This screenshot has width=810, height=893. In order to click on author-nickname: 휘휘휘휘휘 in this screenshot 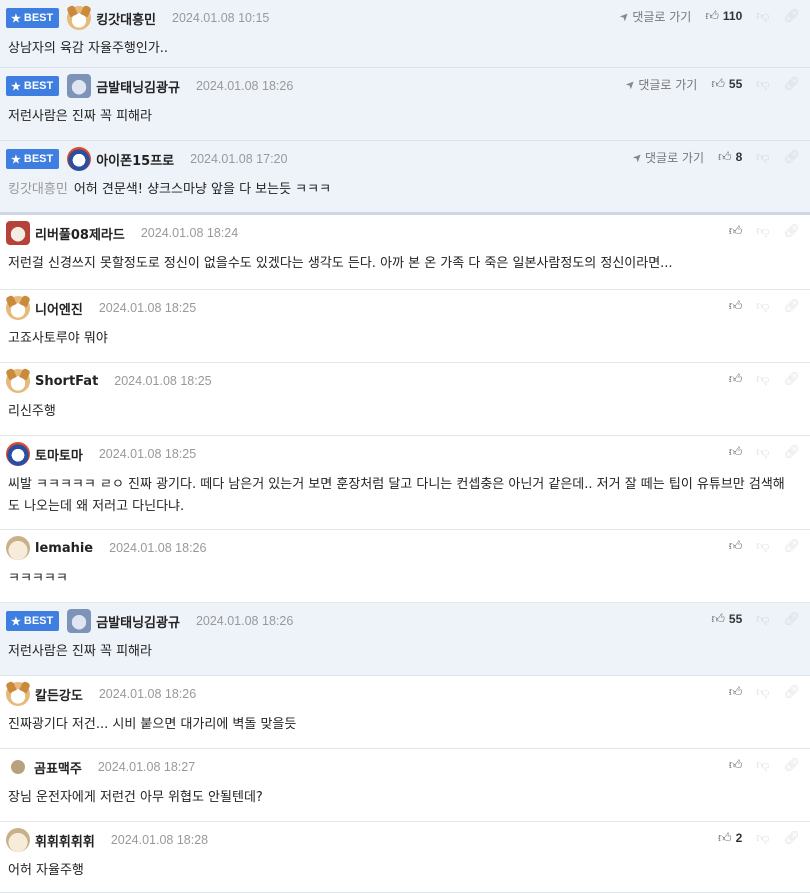, I will do `click(65, 840)`.